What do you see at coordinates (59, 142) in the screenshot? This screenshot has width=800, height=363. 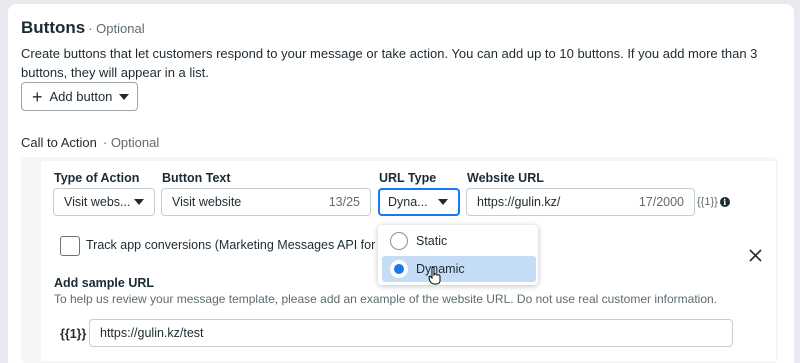 I see `cta-label: Call to Action` at bounding box center [59, 142].